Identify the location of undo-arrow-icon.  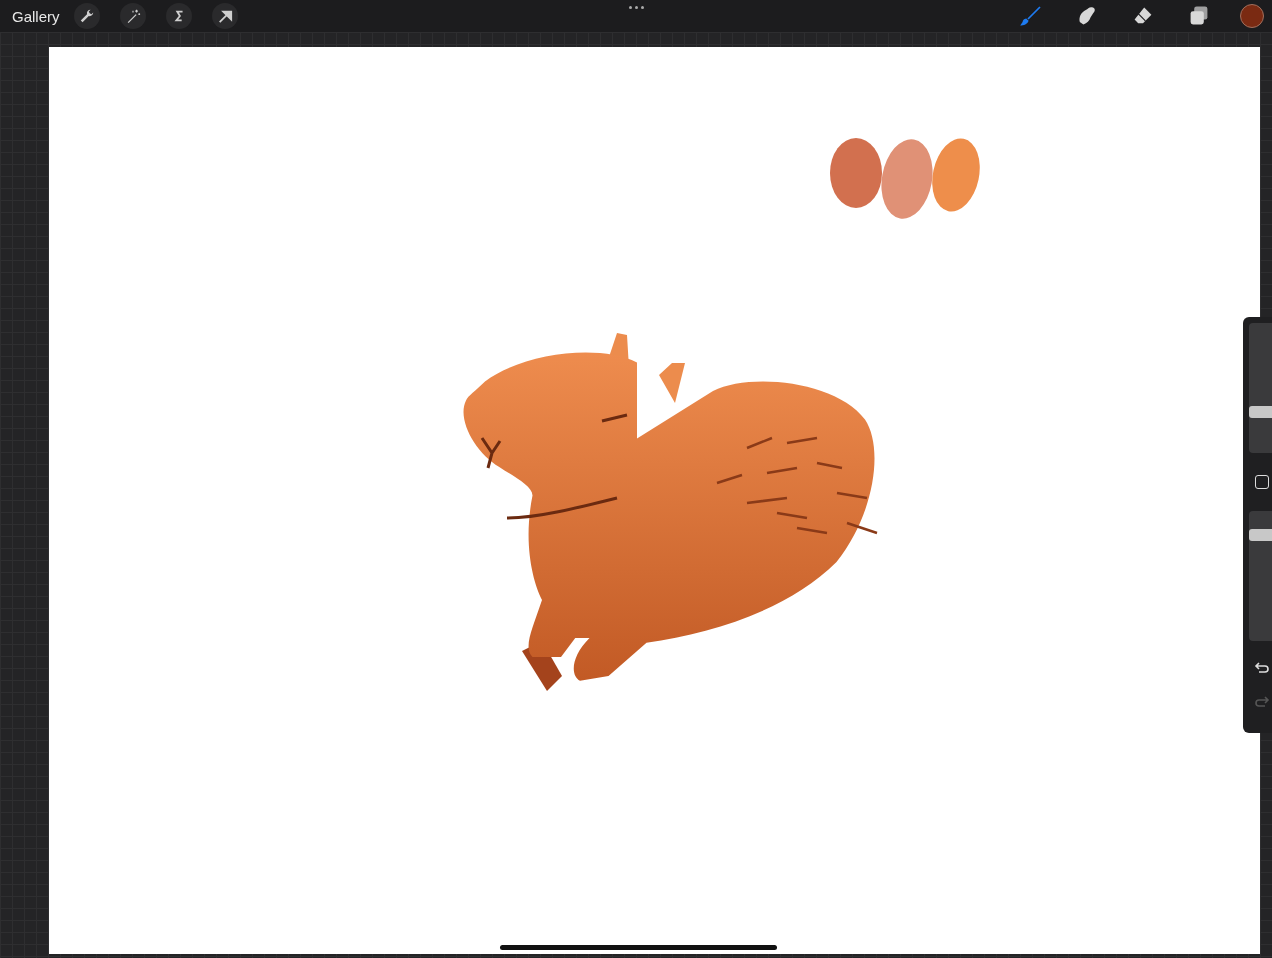
(1261, 668).